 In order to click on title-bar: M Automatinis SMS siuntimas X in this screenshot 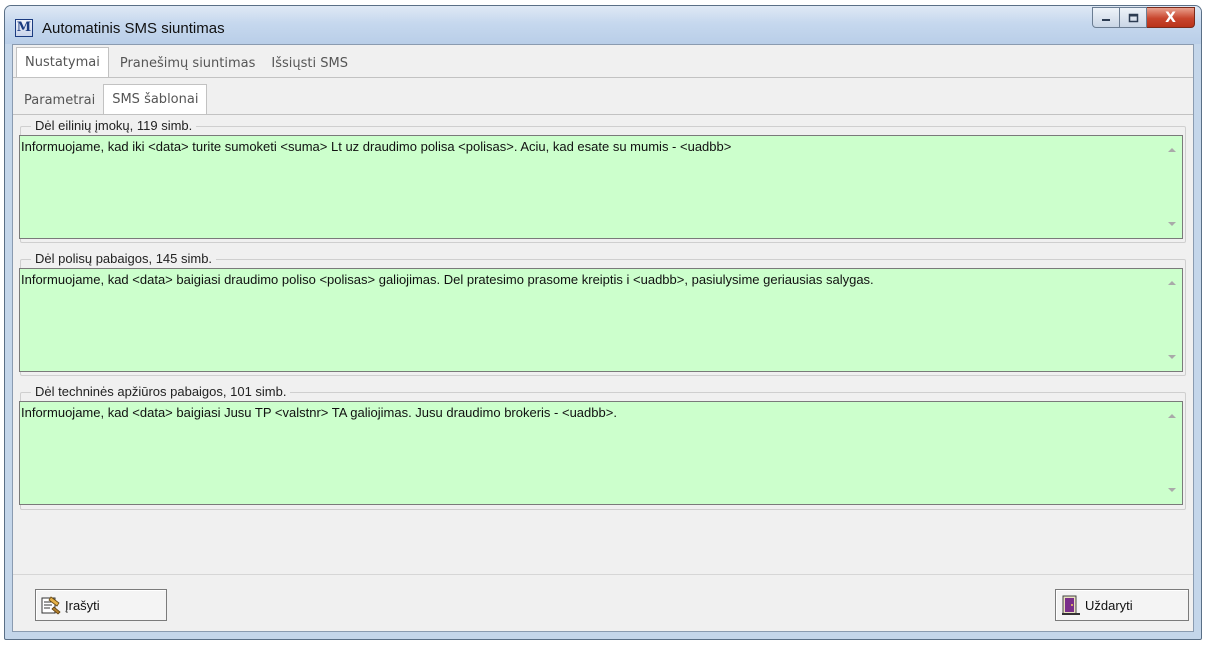, I will do `click(603, 25)`.